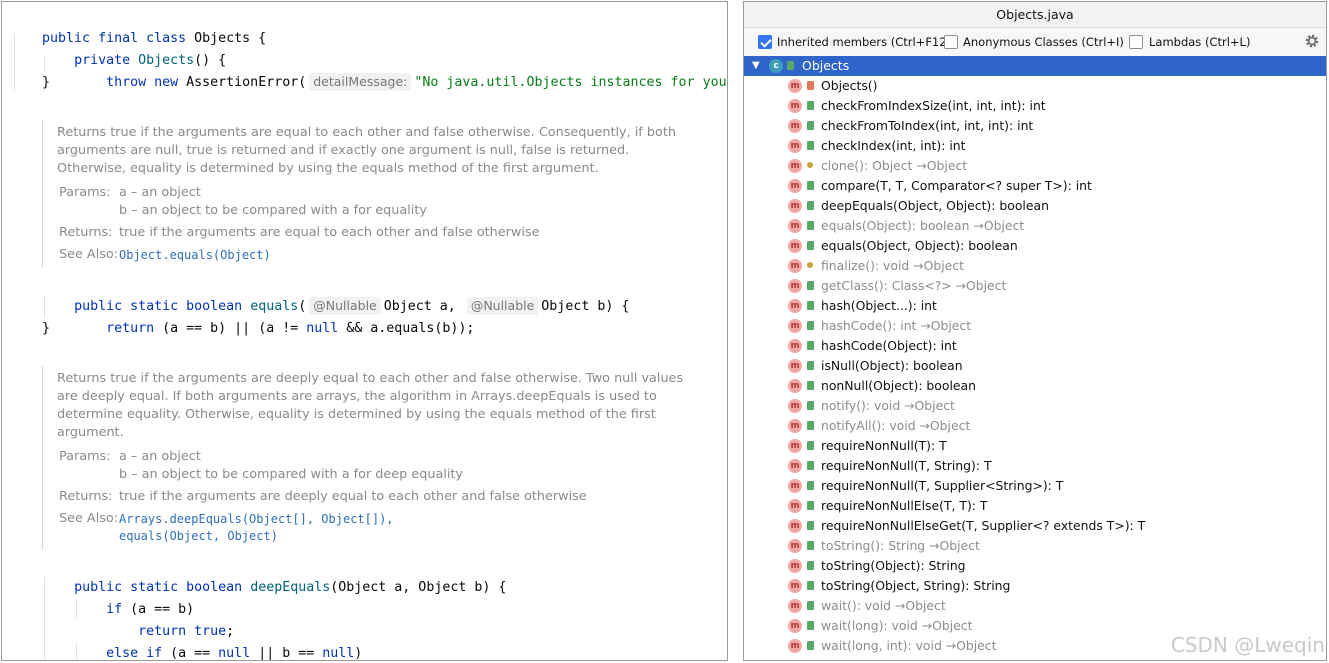 This screenshot has height=663, width=1329. What do you see at coordinates (909, 645) in the screenshot?
I see `method-label: wait(long, int): void →Object` at bounding box center [909, 645].